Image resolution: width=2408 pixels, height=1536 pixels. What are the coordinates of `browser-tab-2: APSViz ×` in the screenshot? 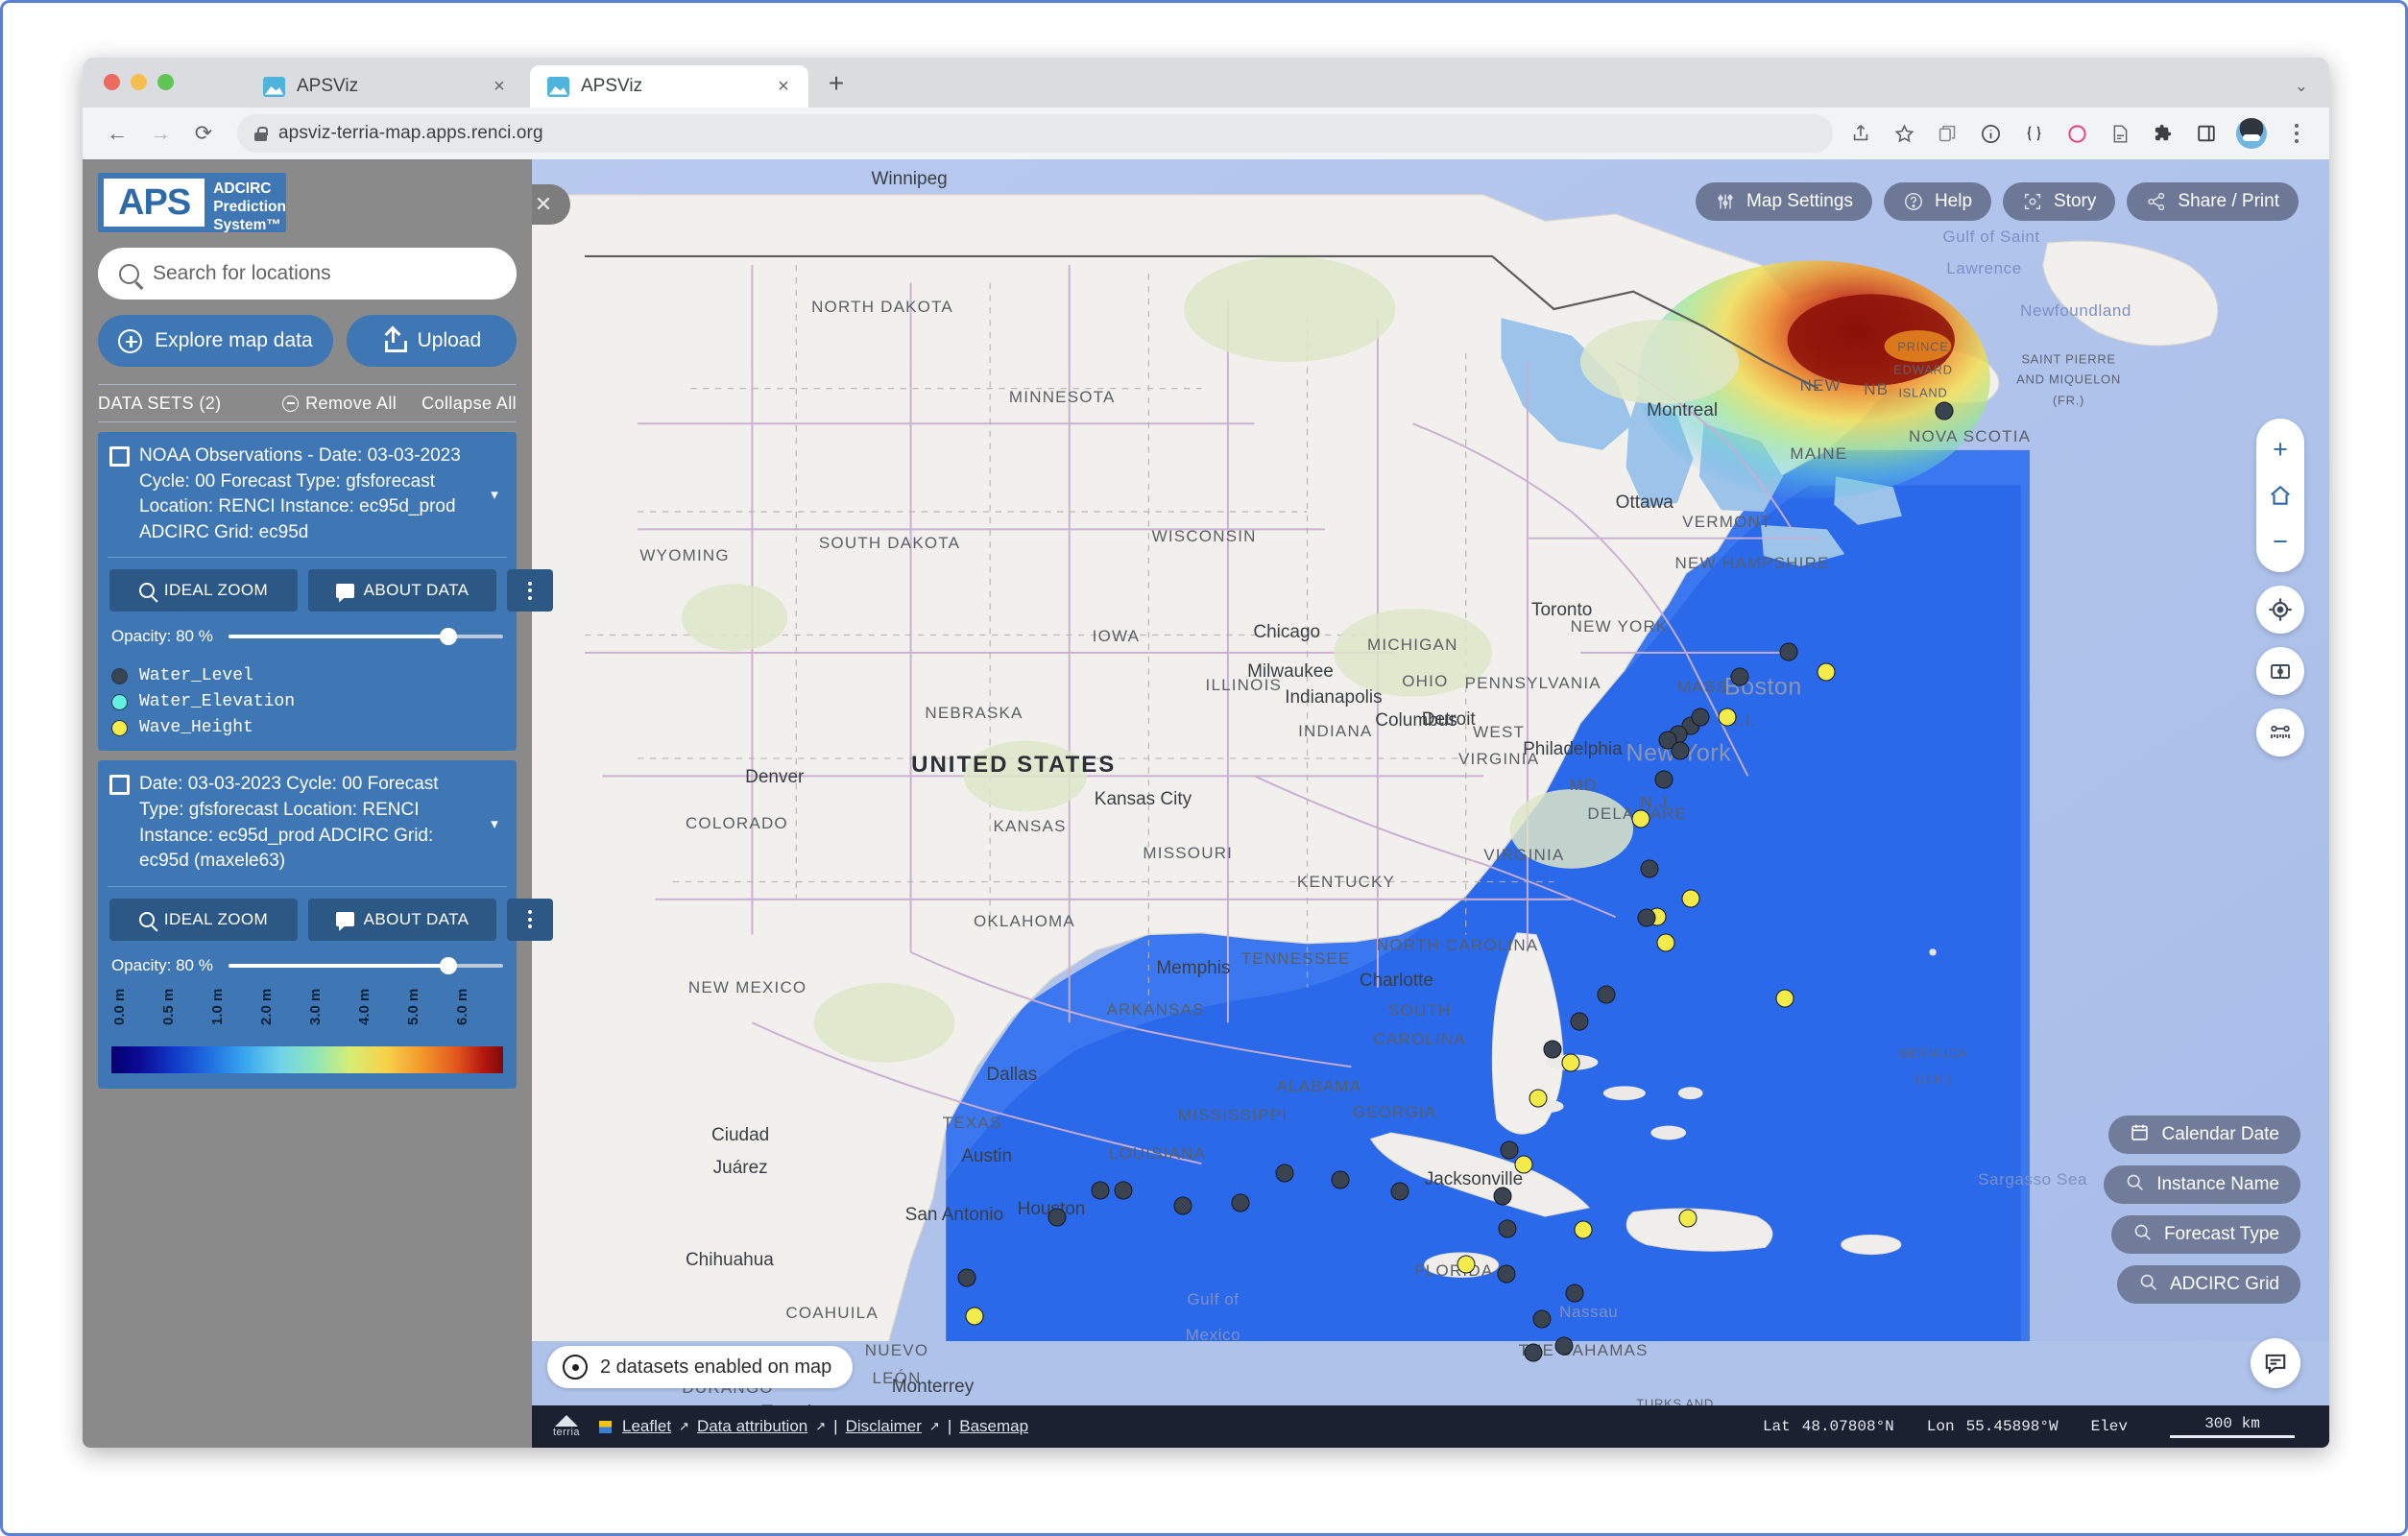 It's located at (669, 86).